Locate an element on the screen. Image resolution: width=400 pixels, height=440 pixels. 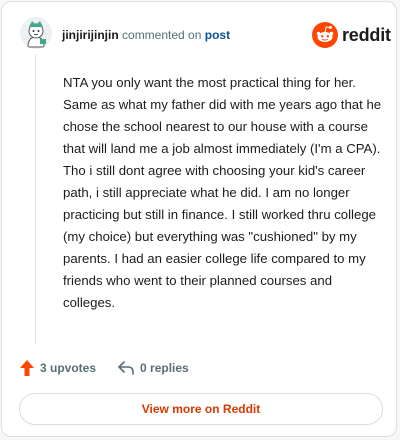
comment-header: jinjirijinjin commented on post is located at coordinates (146, 35).